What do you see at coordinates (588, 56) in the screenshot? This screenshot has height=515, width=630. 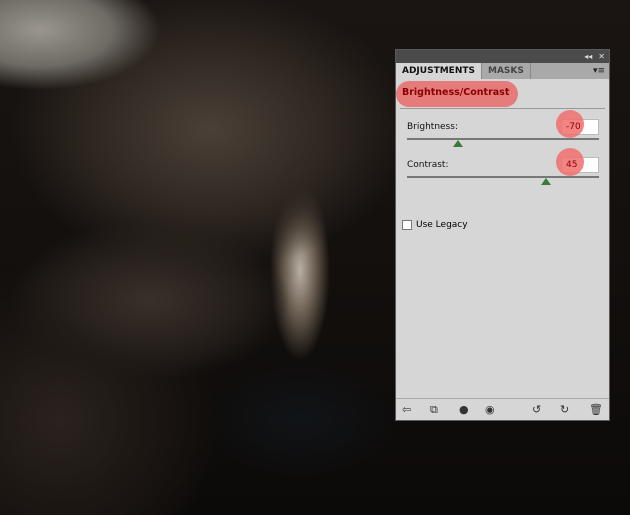 I see `collapse-icon: ◂◂` at bounding box center [588, 56].